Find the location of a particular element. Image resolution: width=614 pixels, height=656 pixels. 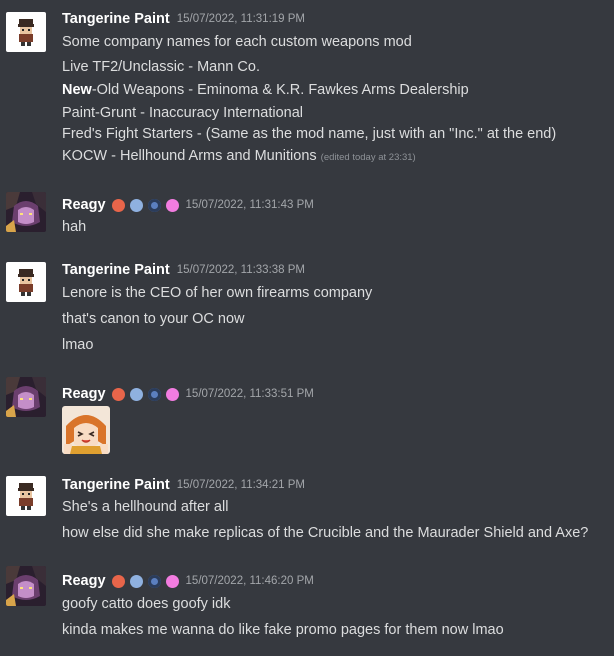

anime-girl-sticker-icon is located at coordinates (86, 430).